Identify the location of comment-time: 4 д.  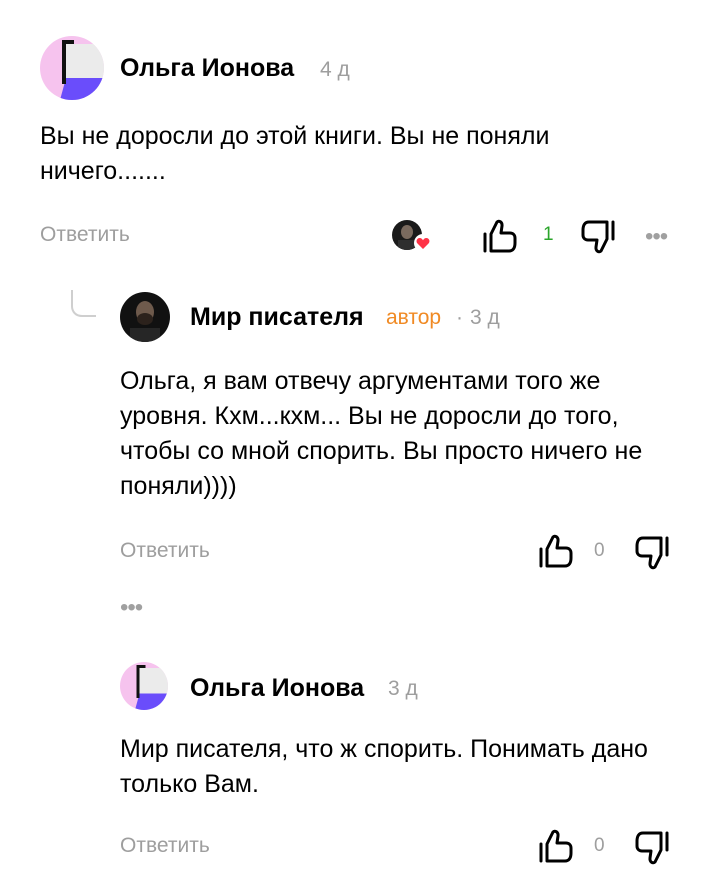
(335, 69).